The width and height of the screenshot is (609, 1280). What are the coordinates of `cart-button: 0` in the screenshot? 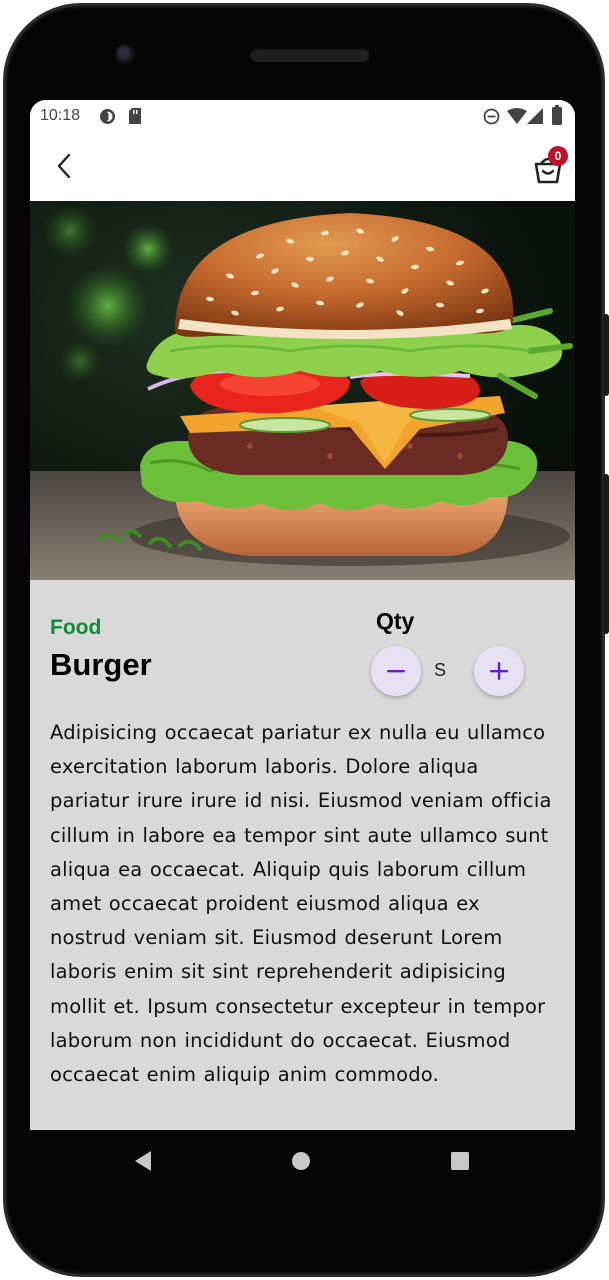 It's located at (550, 166).